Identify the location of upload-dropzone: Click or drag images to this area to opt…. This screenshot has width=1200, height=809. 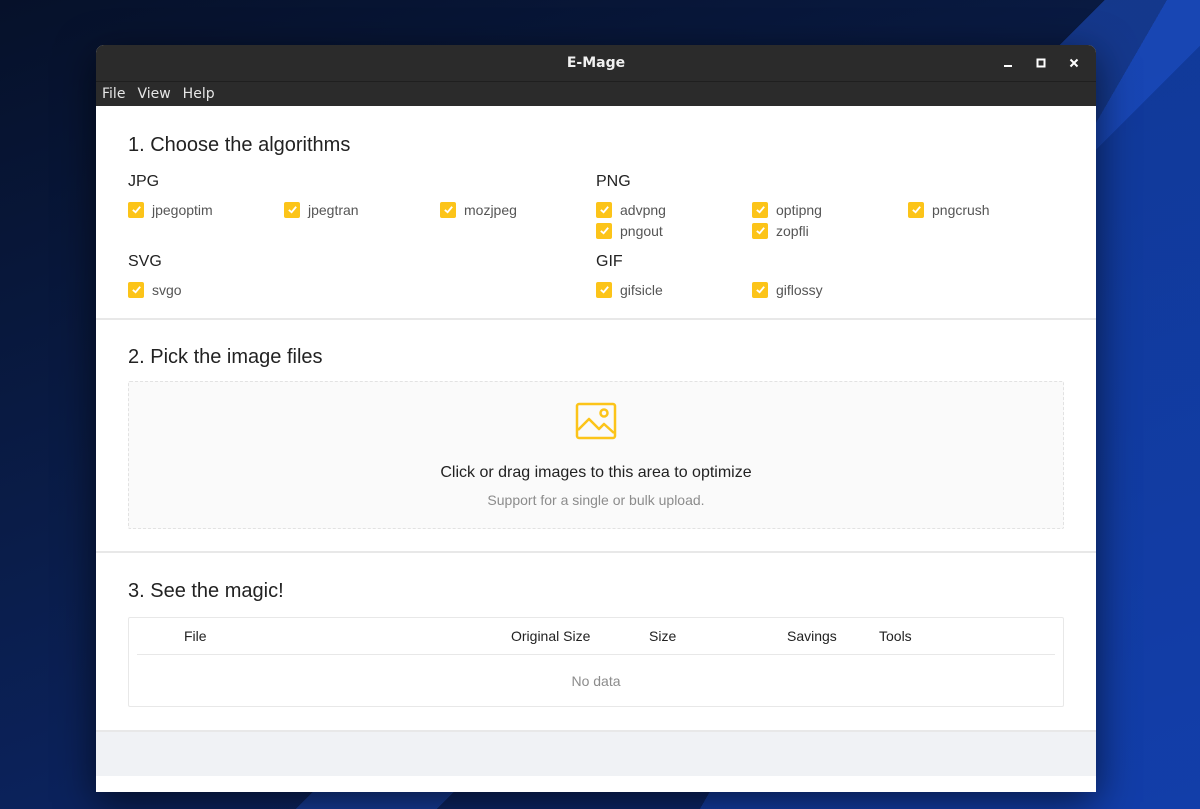
(596, 455).